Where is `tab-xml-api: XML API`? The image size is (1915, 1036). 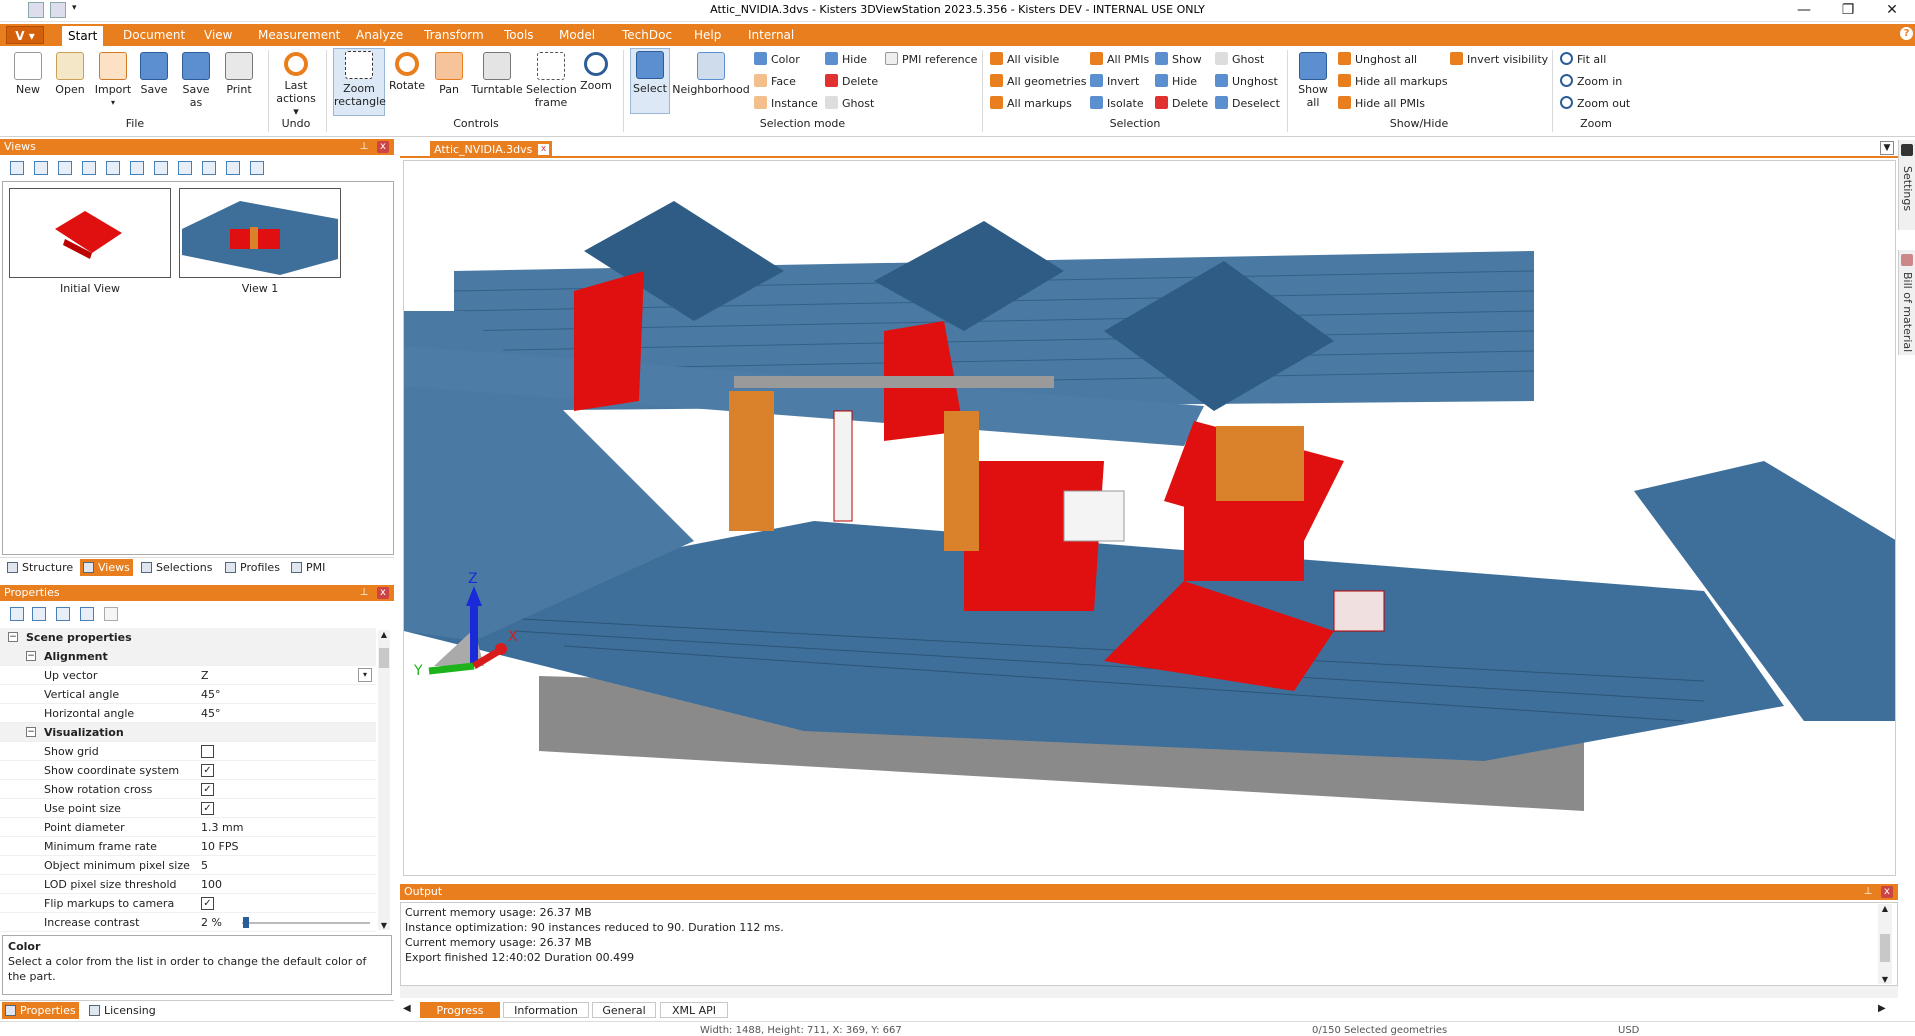
tab-xml-api: XML API is located at coordinates (694, 1010).